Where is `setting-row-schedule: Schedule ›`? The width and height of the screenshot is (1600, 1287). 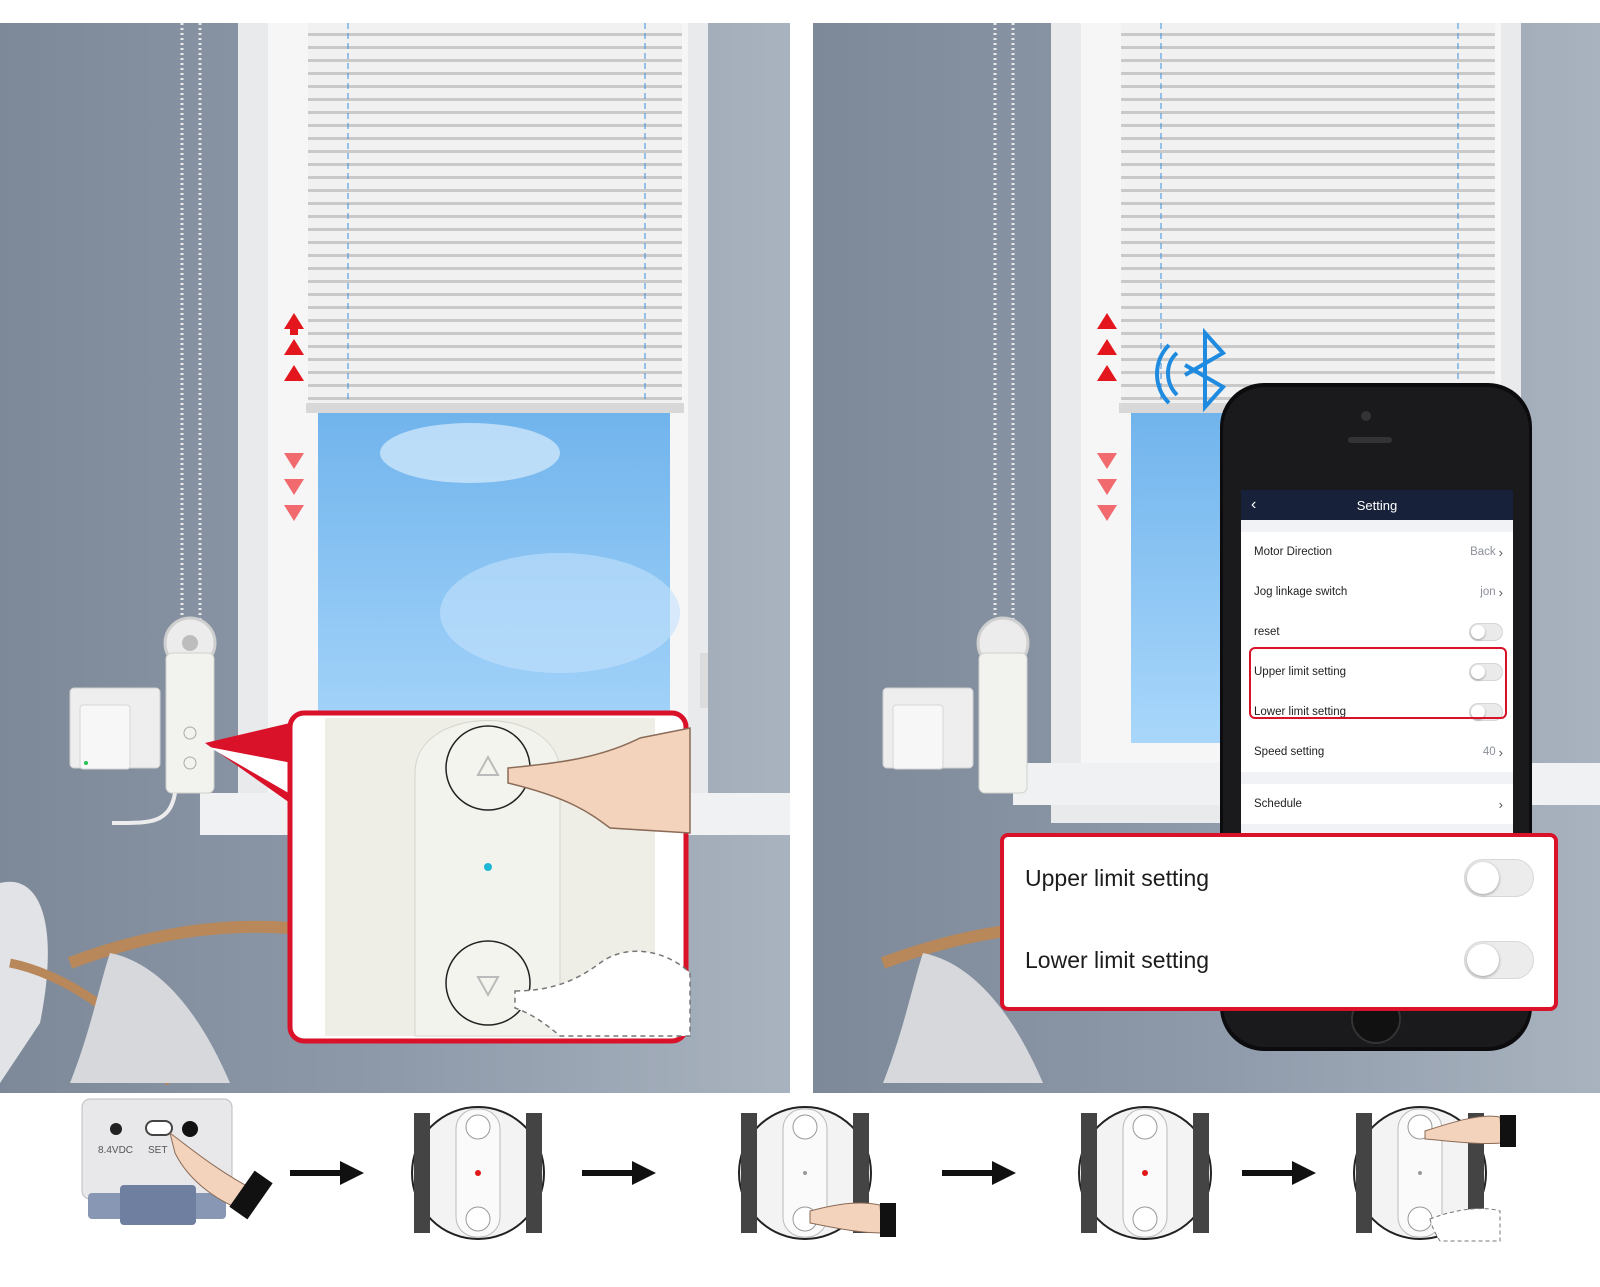 setting-row-schedule: Schedule › is located at coordinates (1377, 804).